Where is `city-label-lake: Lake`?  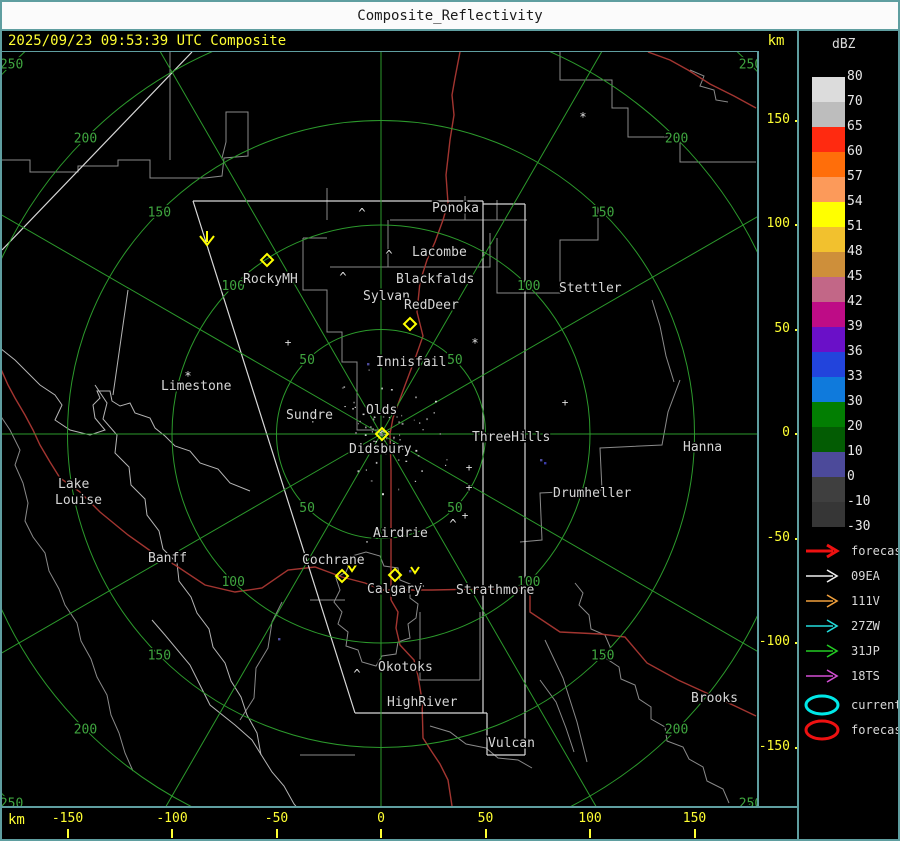
city-label-lake: Lake is located at coordinates (73, 484).